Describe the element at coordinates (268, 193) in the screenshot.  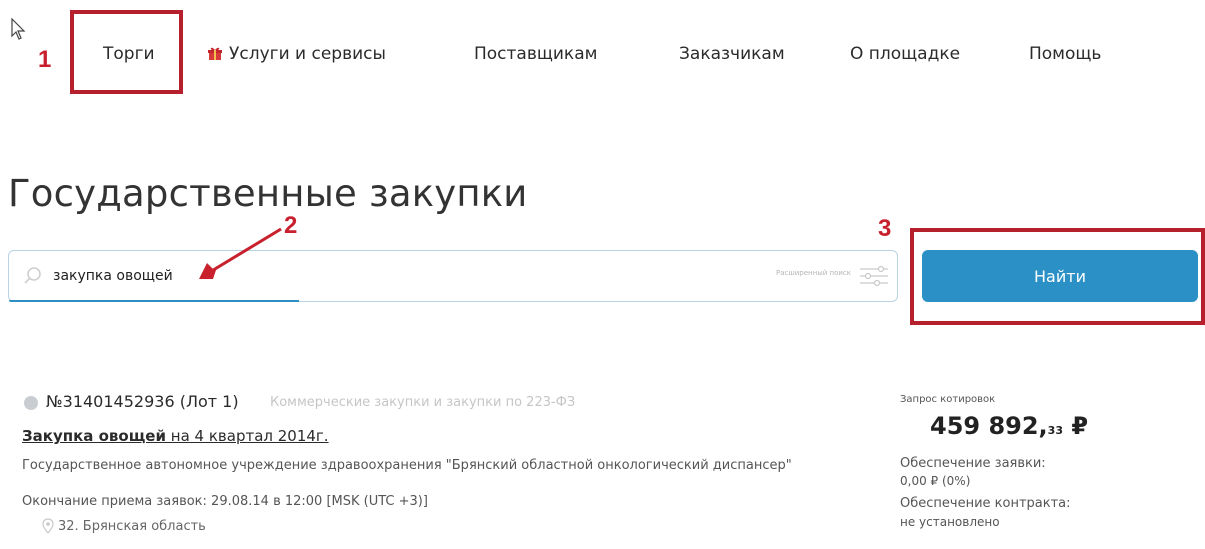
I see `page-title: Государственные закупки` at that location.